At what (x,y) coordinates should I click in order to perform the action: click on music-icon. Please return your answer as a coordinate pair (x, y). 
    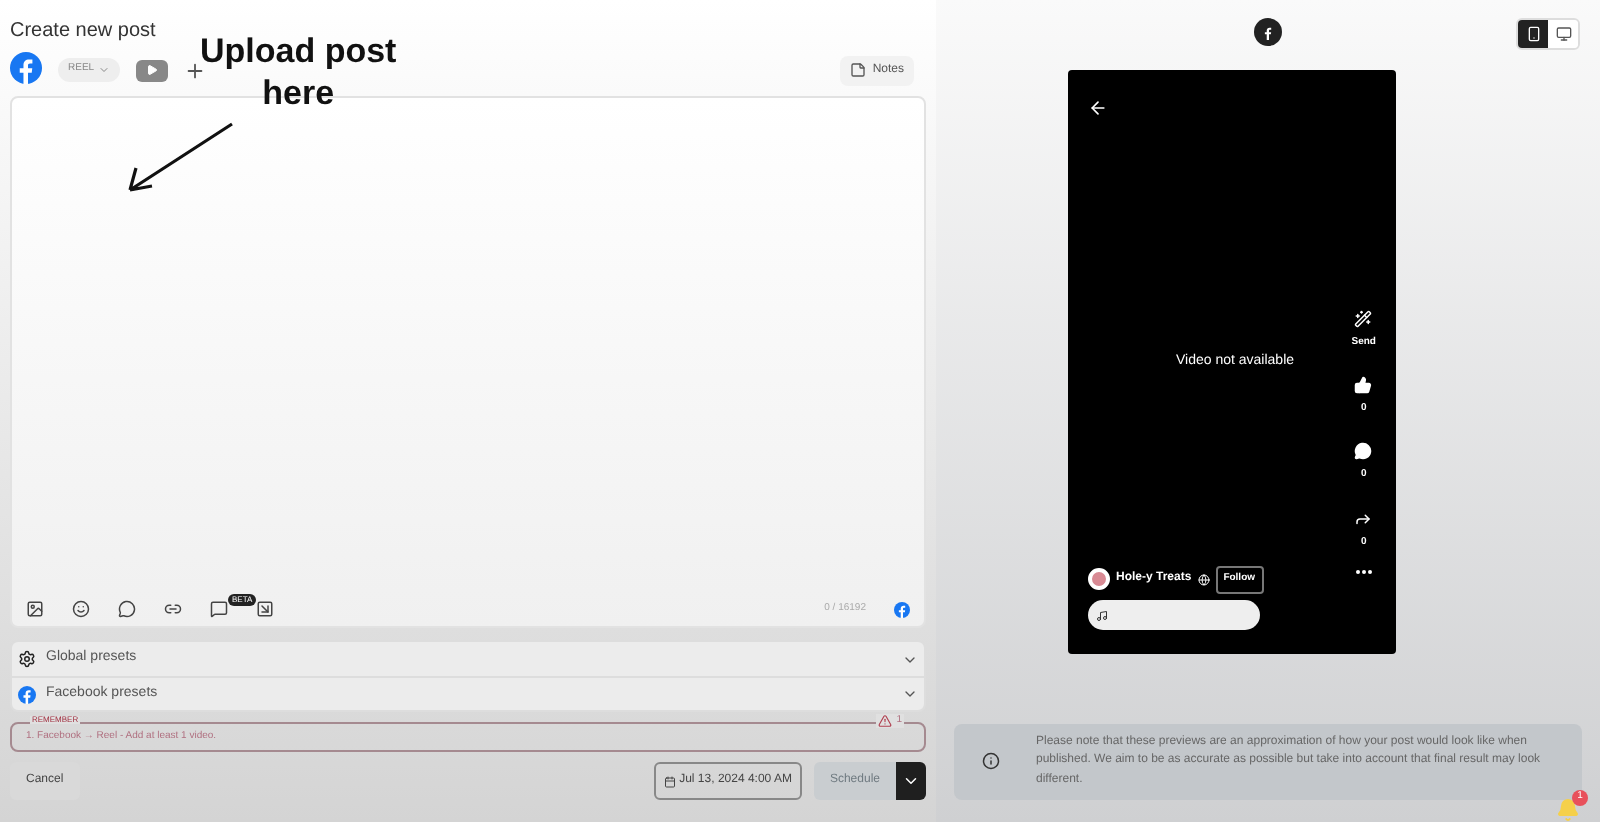
    Looking at the image, I should click on (1102, 615).